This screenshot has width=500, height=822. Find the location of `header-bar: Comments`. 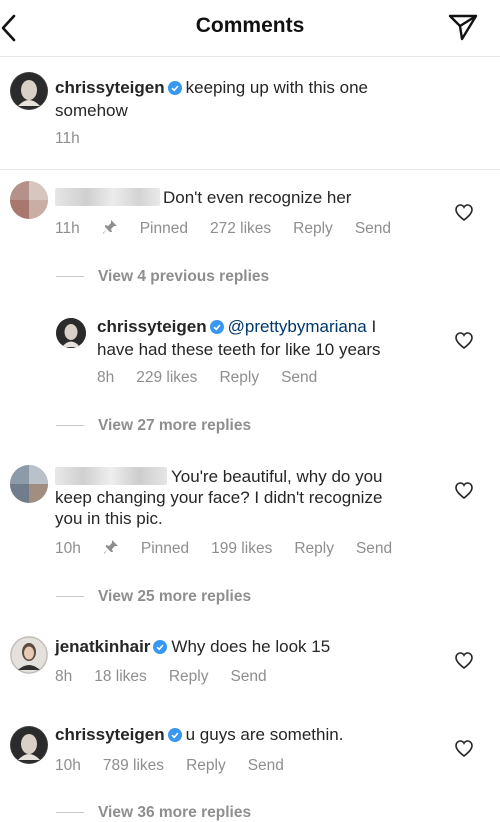

header-bar: Comments is located at coordinates (250, 28).